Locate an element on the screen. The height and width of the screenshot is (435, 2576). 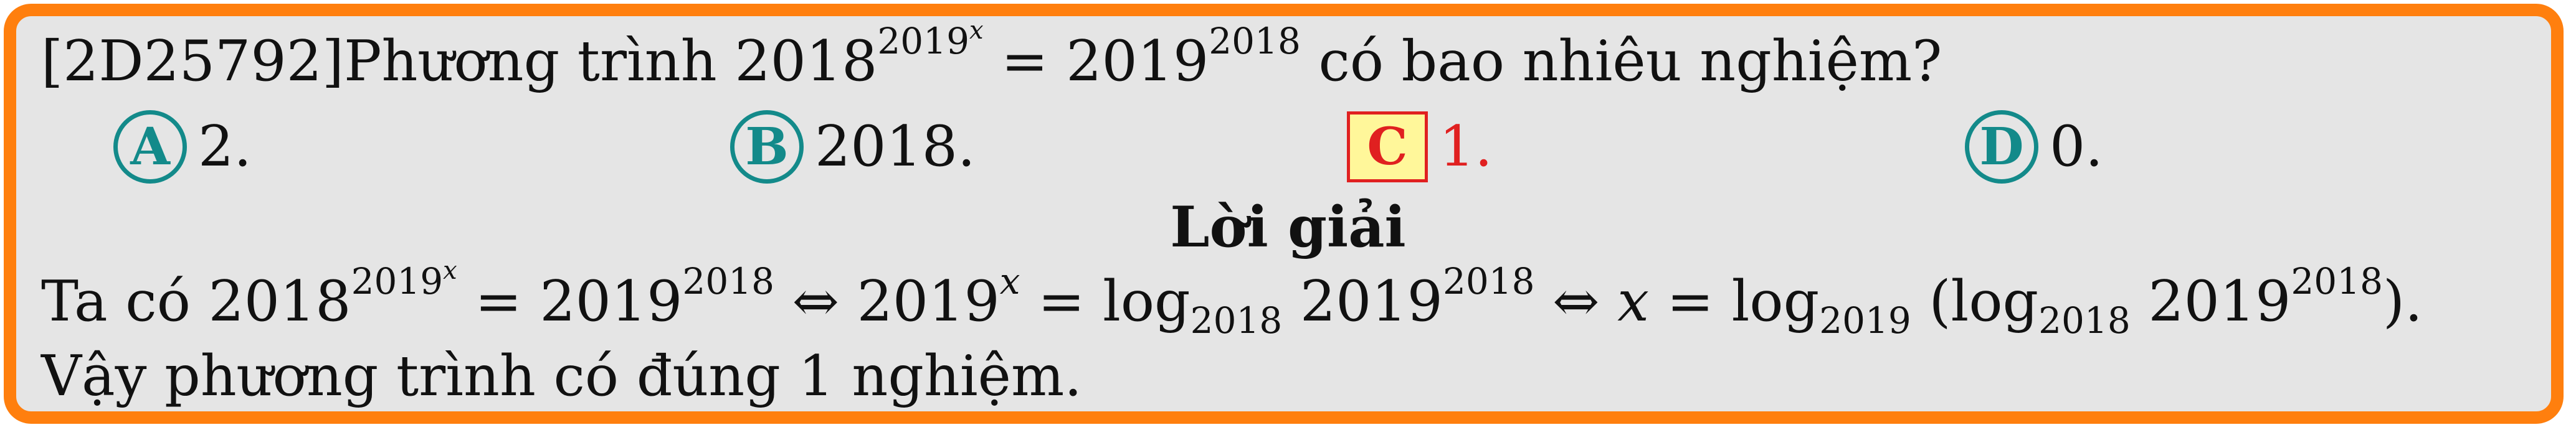
option-b-marker: B is located at coordinates (767, 147).